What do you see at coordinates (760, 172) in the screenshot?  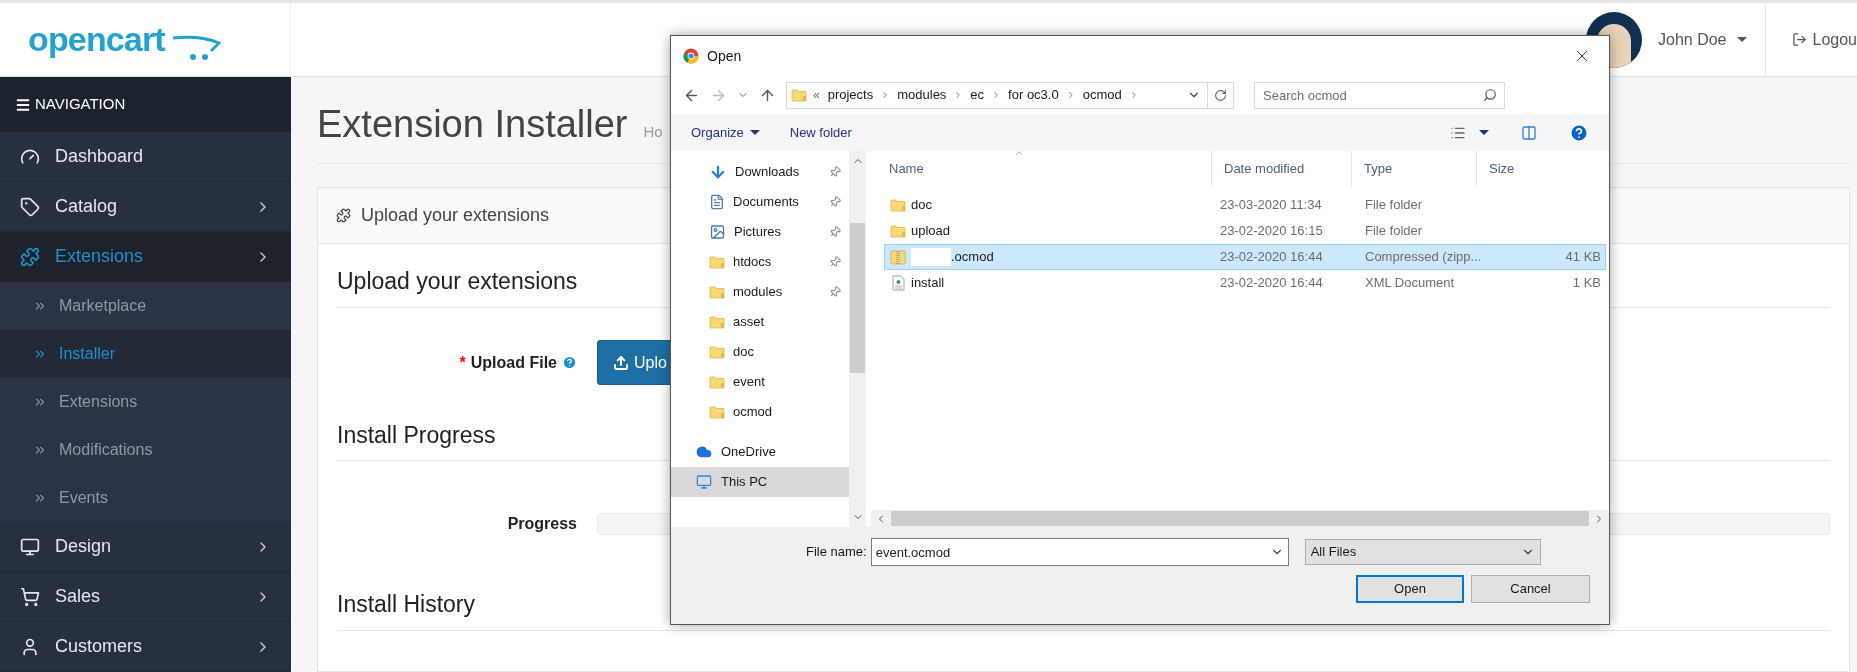 I see `nav-pane-item: Downloads` at bounding box center [760, 172].